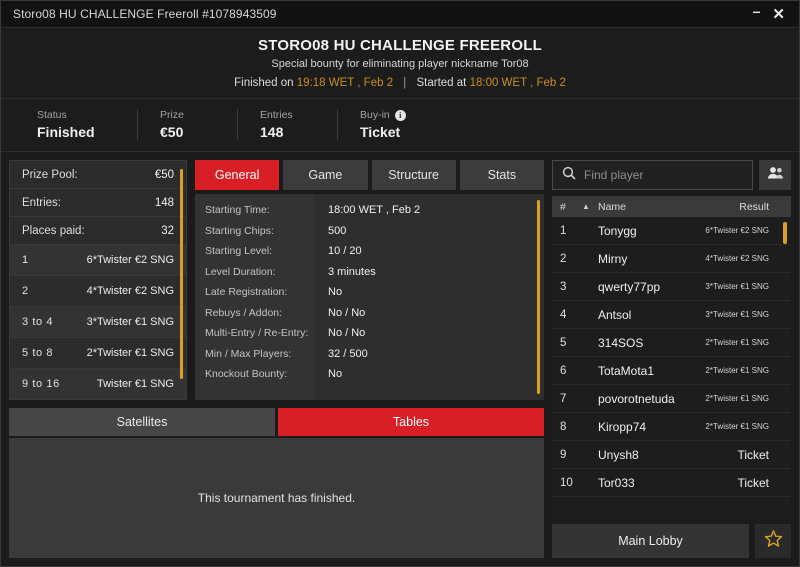 This screenshot has height=567, width=800. I want to click on payout-prize: 4*Twister €2 SNG, so click(130, 291).